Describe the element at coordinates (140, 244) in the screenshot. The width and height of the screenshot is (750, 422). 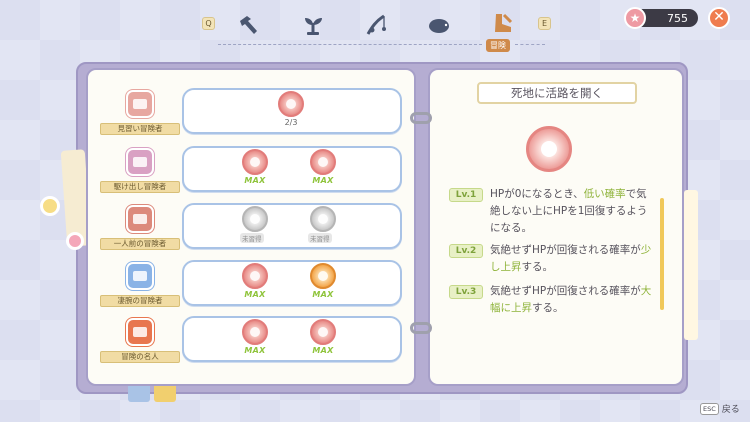
I see `rank-title: 一人前の冒険者` at that location.